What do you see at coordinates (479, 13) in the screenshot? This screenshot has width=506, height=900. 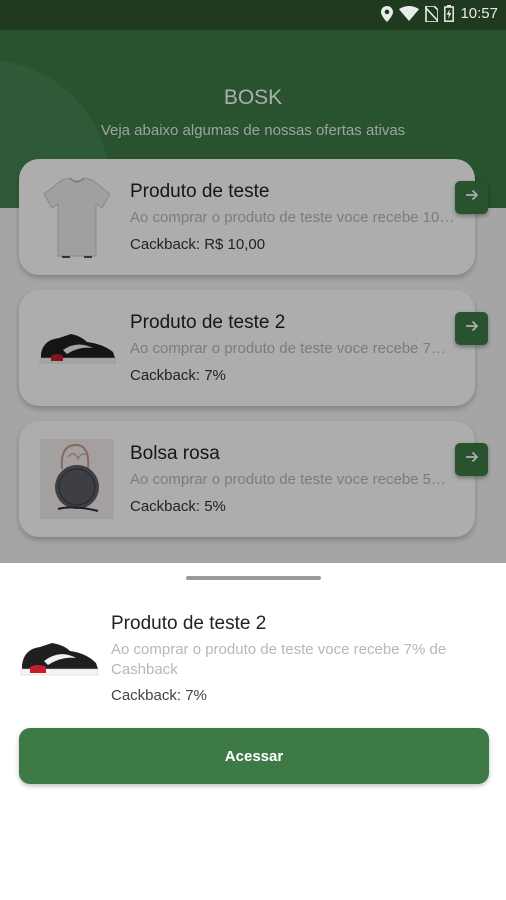 I see `status-time: 10:57` at bounding box center [479, 13].